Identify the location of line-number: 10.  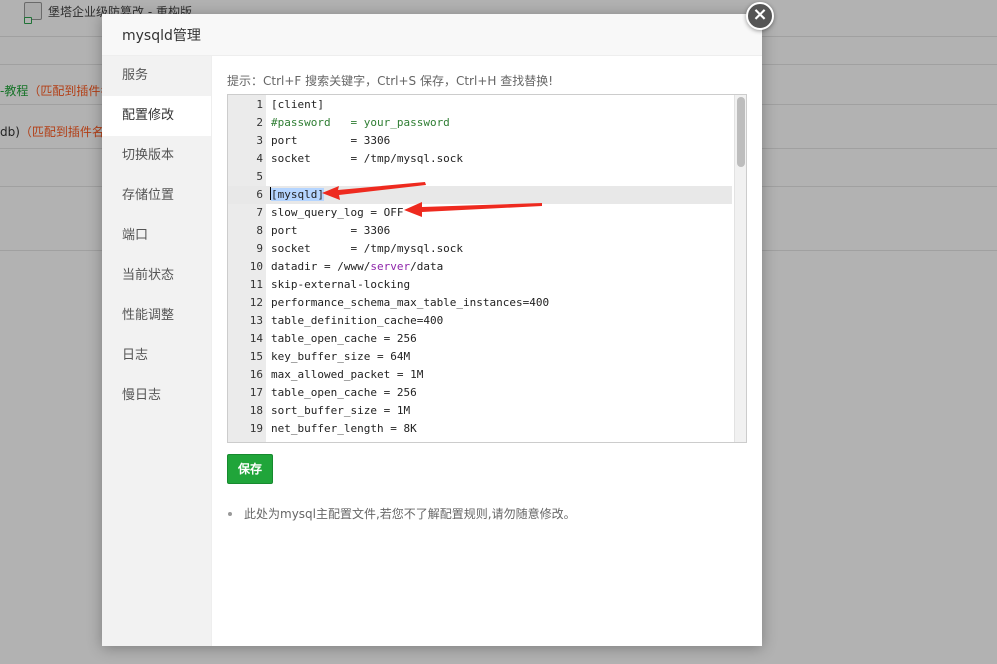
(256, 266).